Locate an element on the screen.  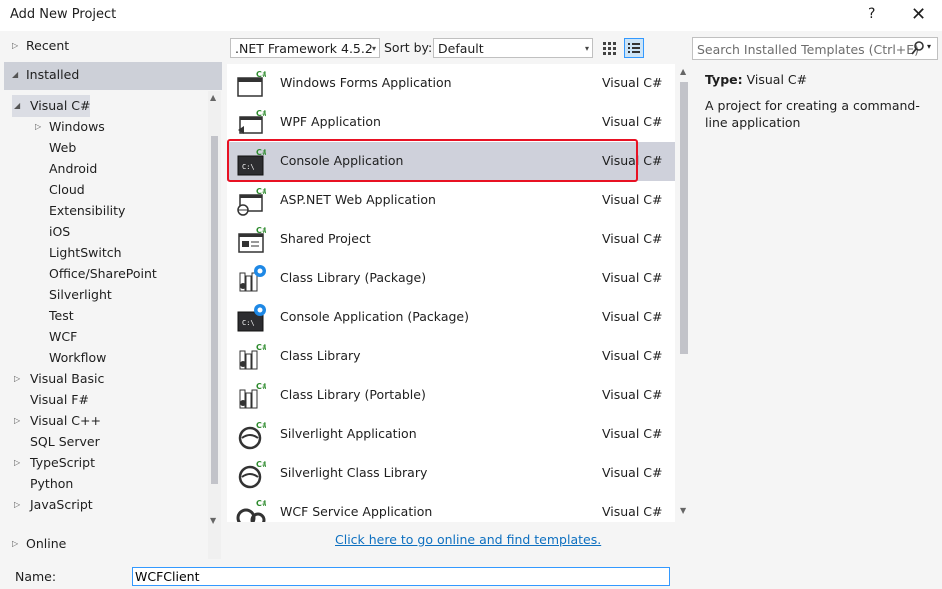
detail-type-label: Type: is located at coordinates (724, 79).